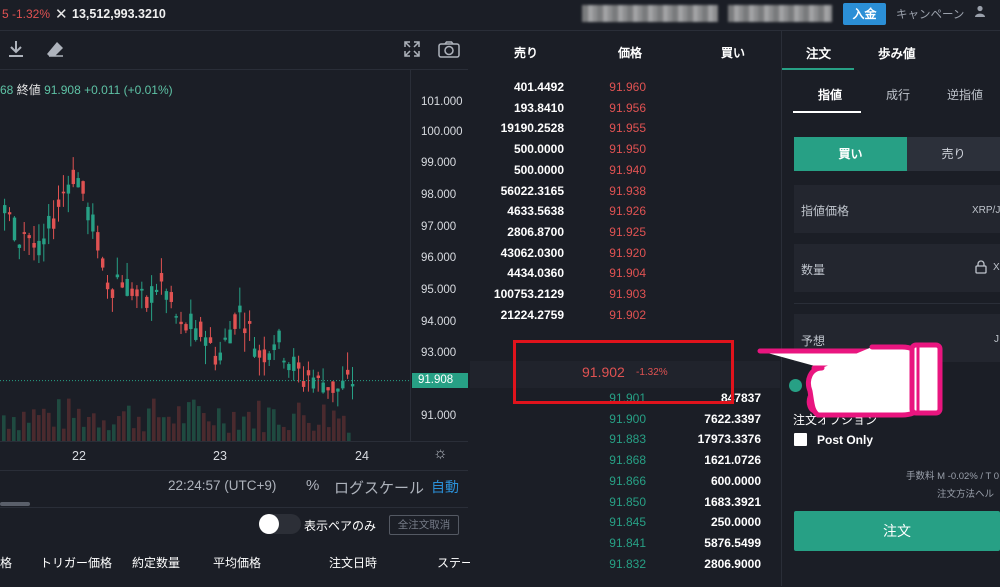  What do you see at coordinates (625, 214) in the screenshot?
I see `ask-row: 4633.5638 91.926` at bounding box center [625, 214].